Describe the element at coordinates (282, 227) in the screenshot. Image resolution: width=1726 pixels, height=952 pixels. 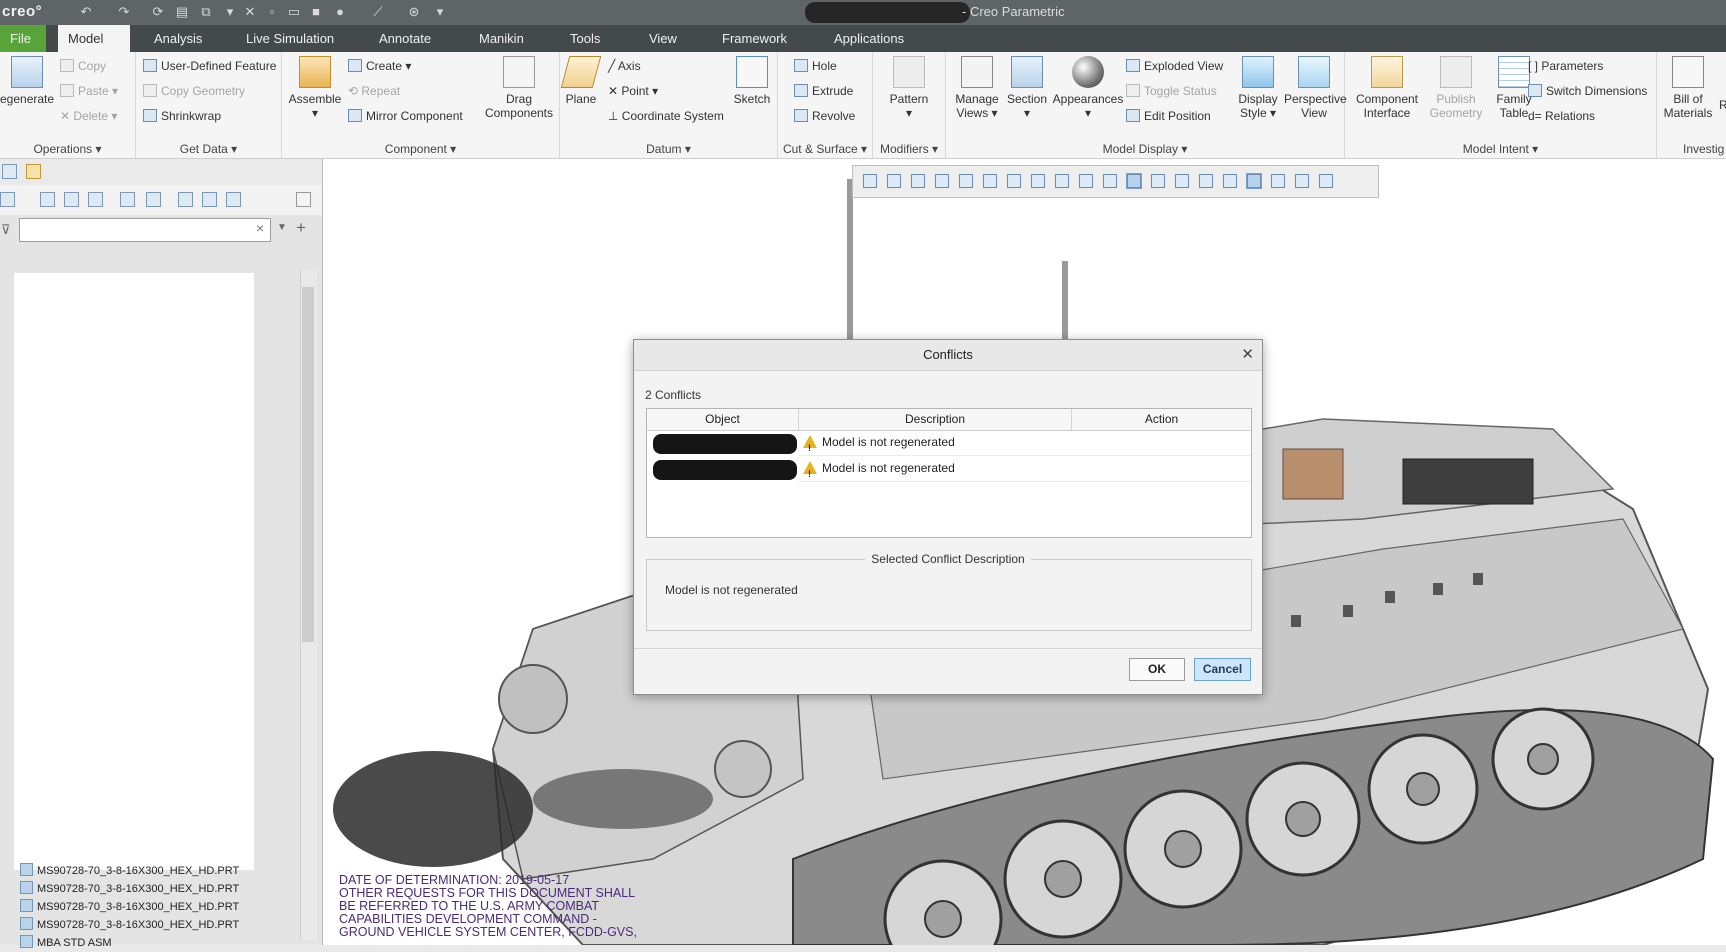
I see `search-dropdown-icon: ▼` at that location.